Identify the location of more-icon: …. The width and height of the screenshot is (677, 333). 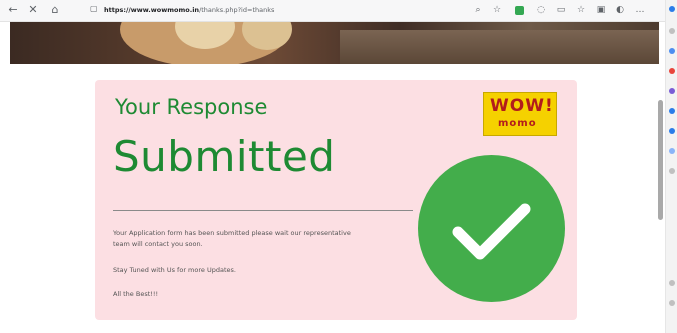
(640, 10).